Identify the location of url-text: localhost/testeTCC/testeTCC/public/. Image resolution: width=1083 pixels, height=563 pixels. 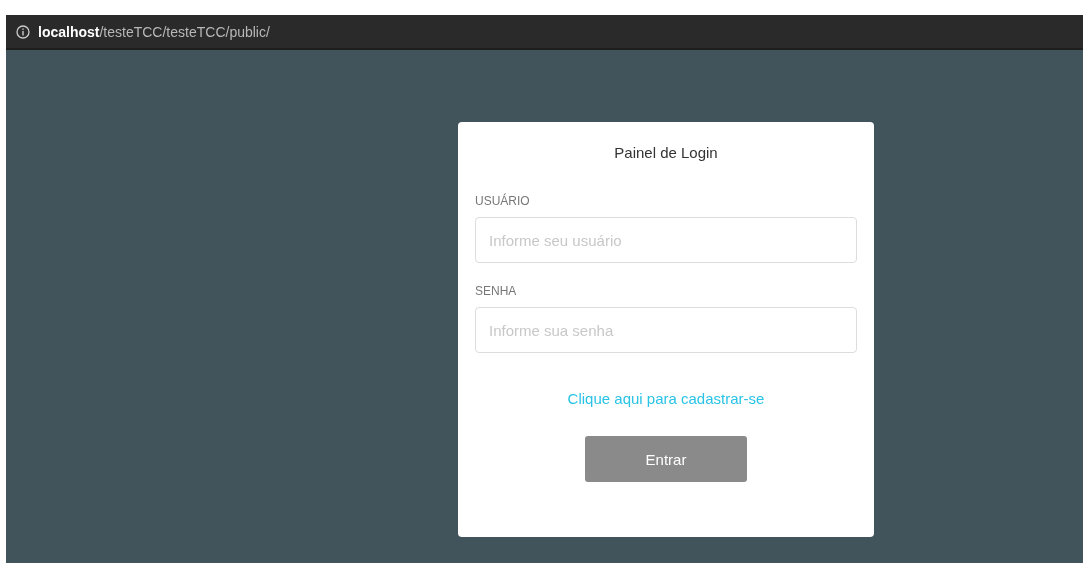
(154, 31).